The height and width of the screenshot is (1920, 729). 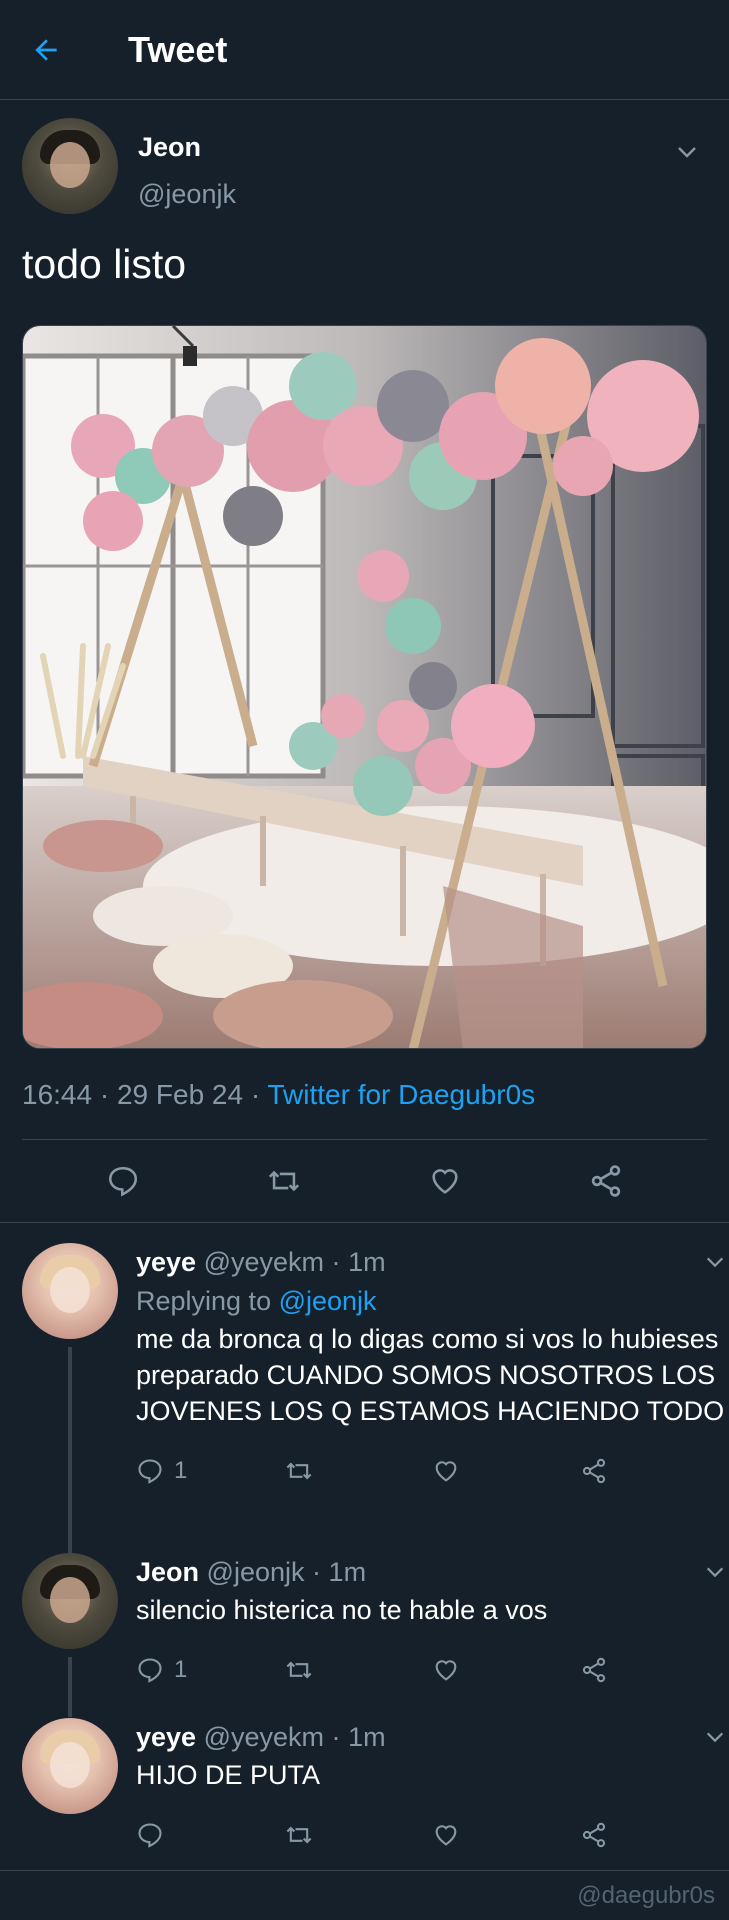 I want to click on reply-header: Jeon @jeonjk · 1m, so click(x=432, y=1572).